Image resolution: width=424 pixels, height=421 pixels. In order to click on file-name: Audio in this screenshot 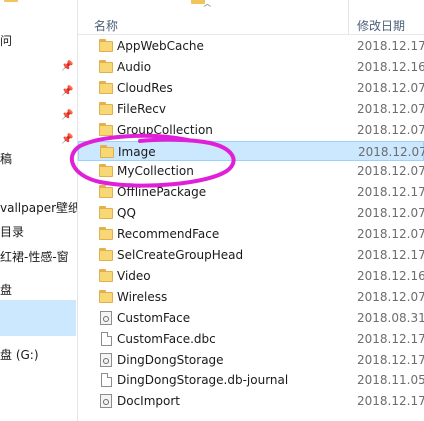, I will do `click(134, 66)`.